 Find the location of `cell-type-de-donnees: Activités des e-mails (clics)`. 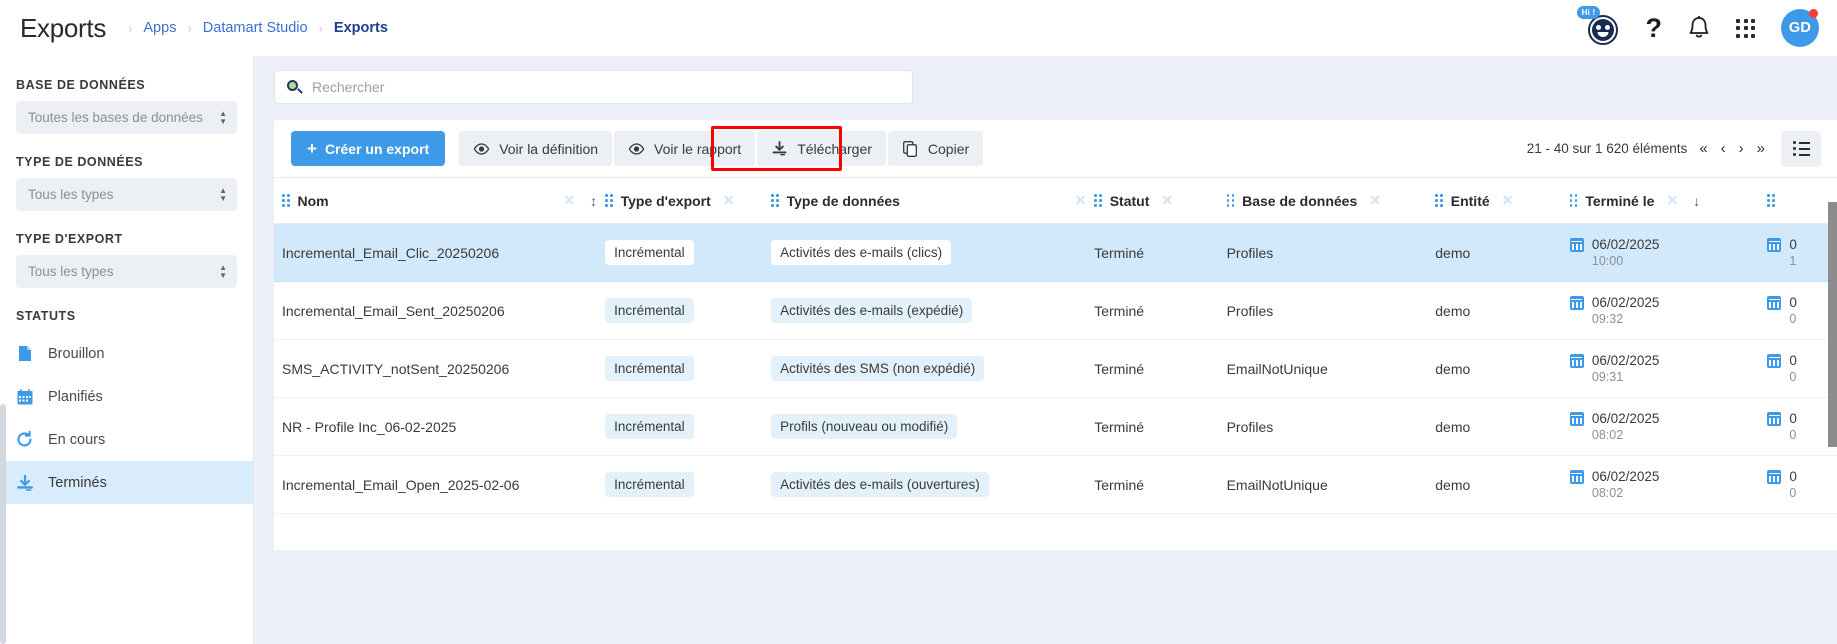

cell-type-de-donnees: Activités des e-mails (clics) is located at coordinates (925, 252).